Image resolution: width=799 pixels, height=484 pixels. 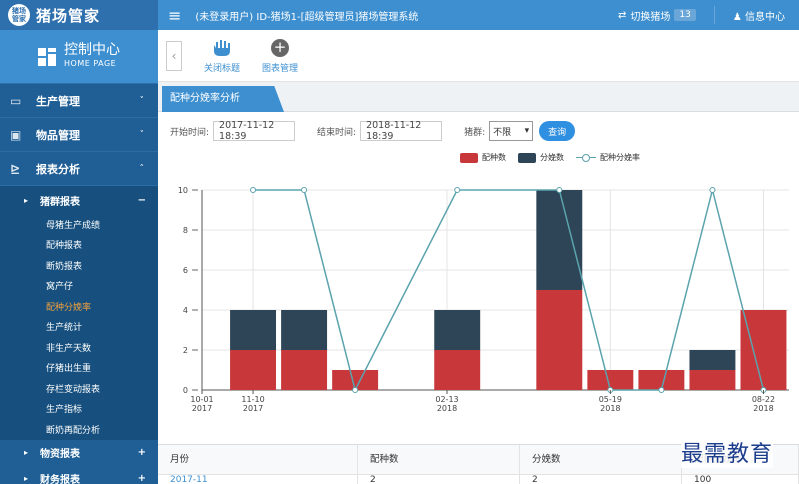 What do you see at coordinates (439, 459) in the screenshot?
I see `table-header-cell: 配种数` at bounding box center [439, 459].